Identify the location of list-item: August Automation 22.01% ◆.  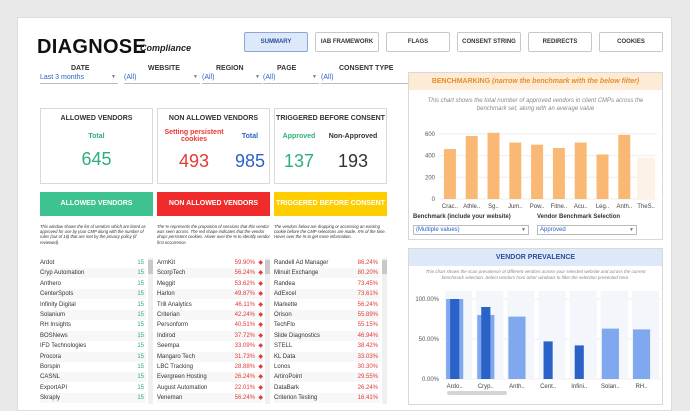
(210, 388).